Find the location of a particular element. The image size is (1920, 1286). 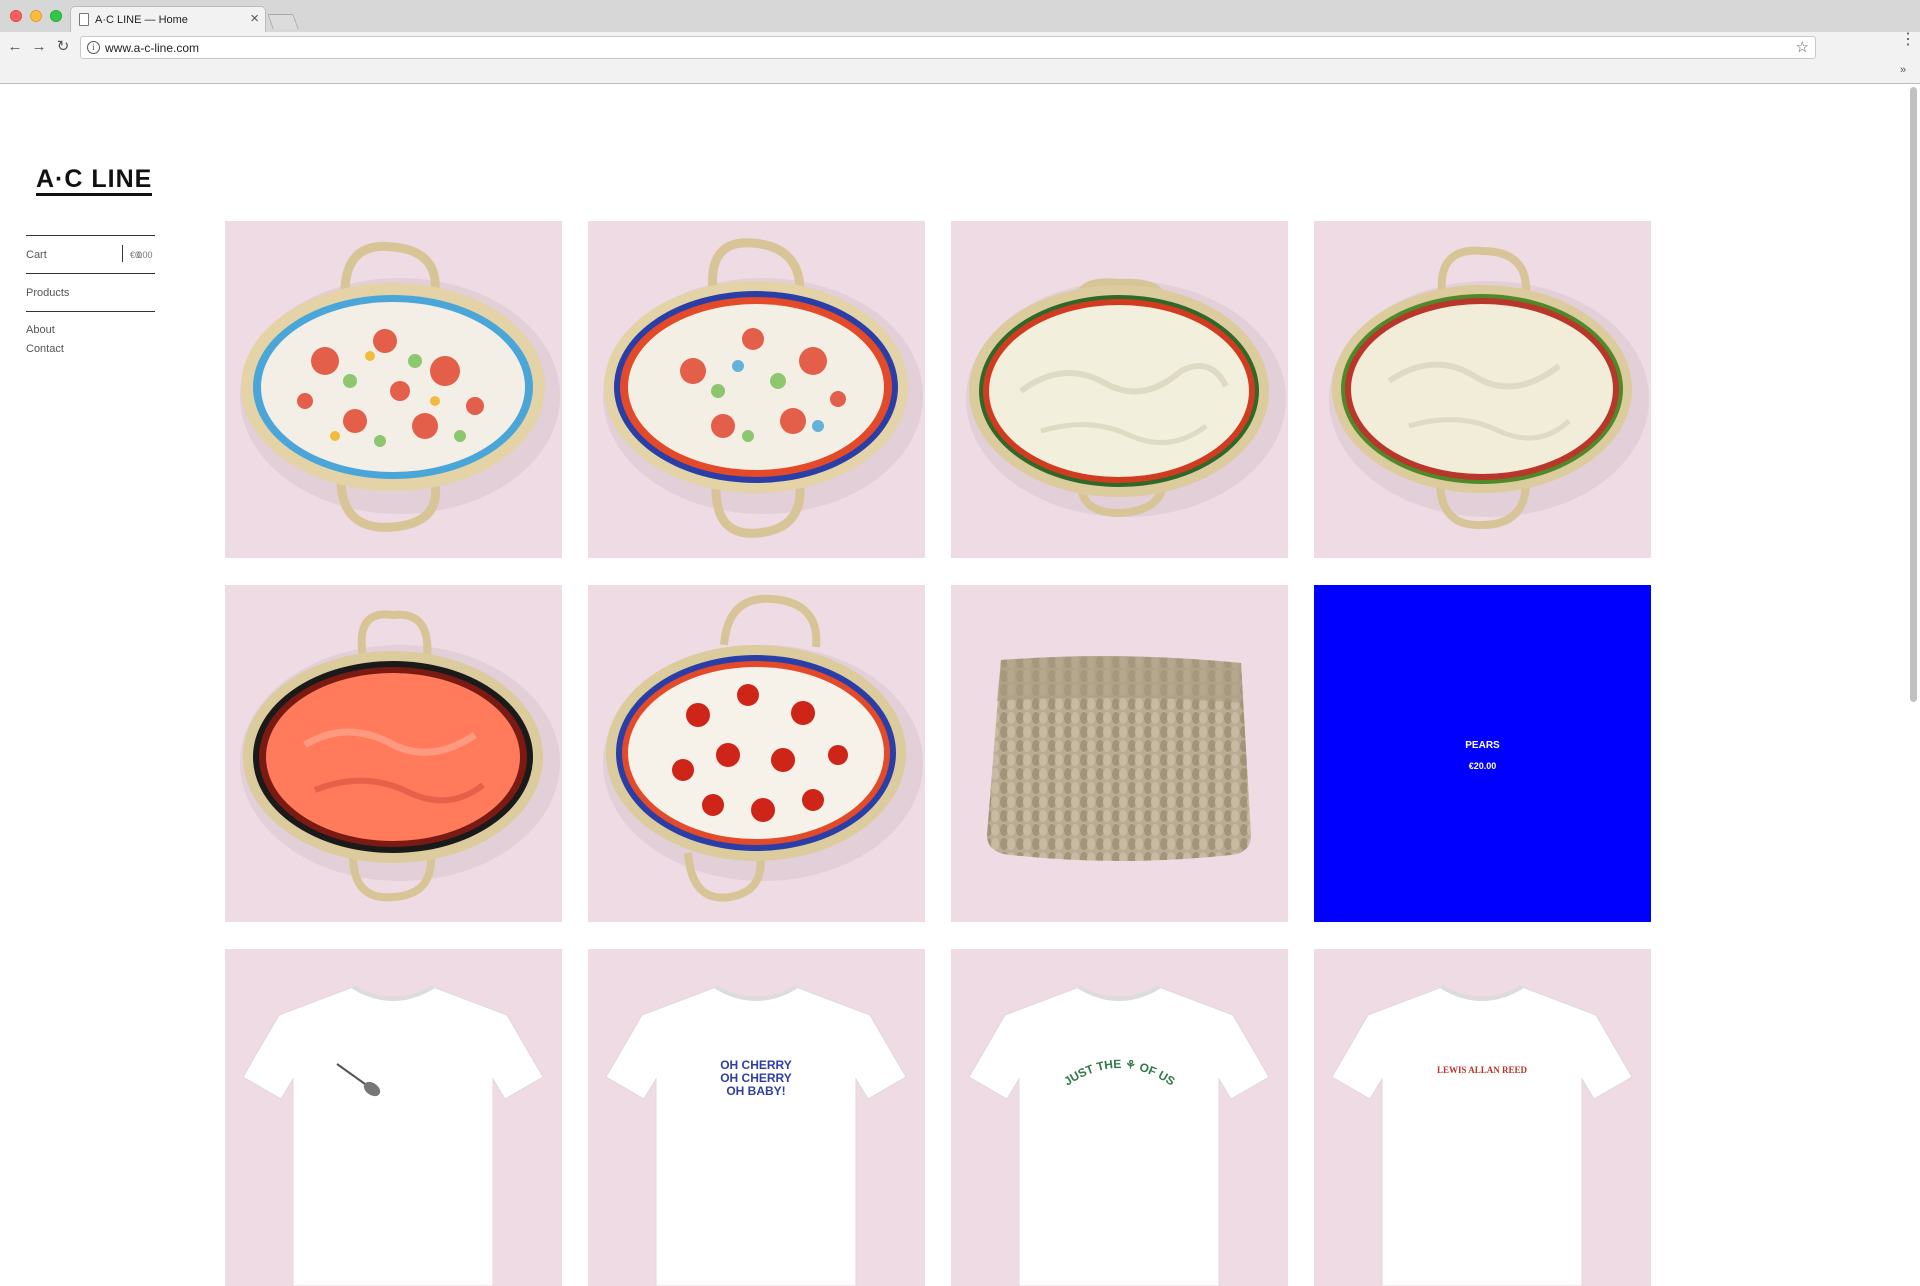

product-tile-tshirt-spoon is located at coordinates (393, 1117).